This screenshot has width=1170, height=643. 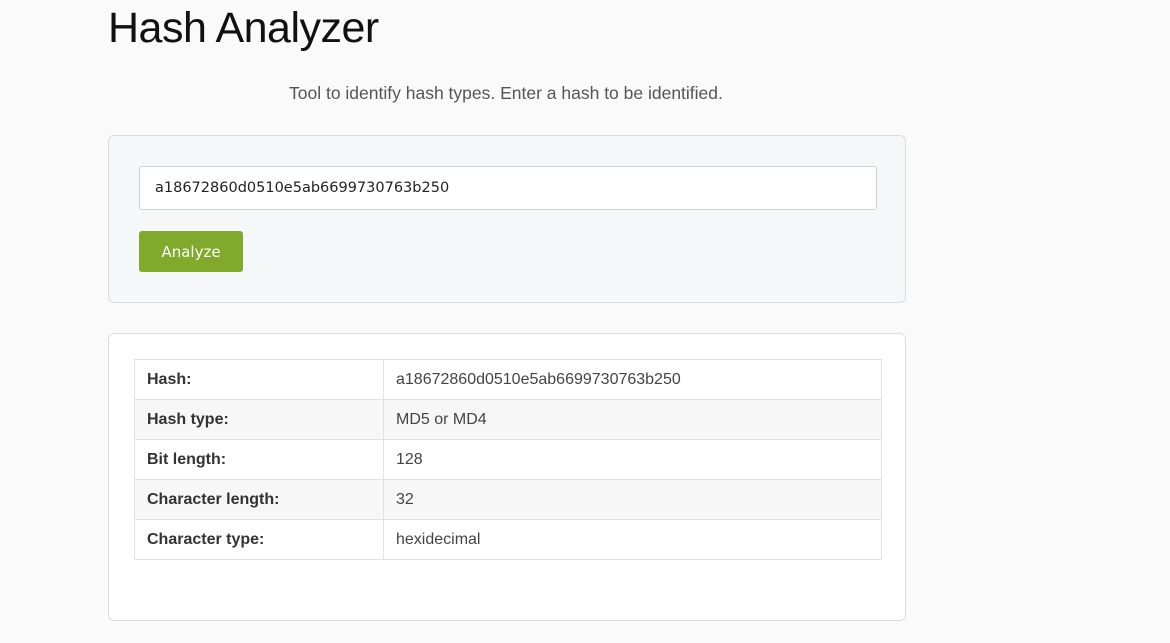 I want to click on table-row: Character type: hexidecimal, so click(x=508, y=539).